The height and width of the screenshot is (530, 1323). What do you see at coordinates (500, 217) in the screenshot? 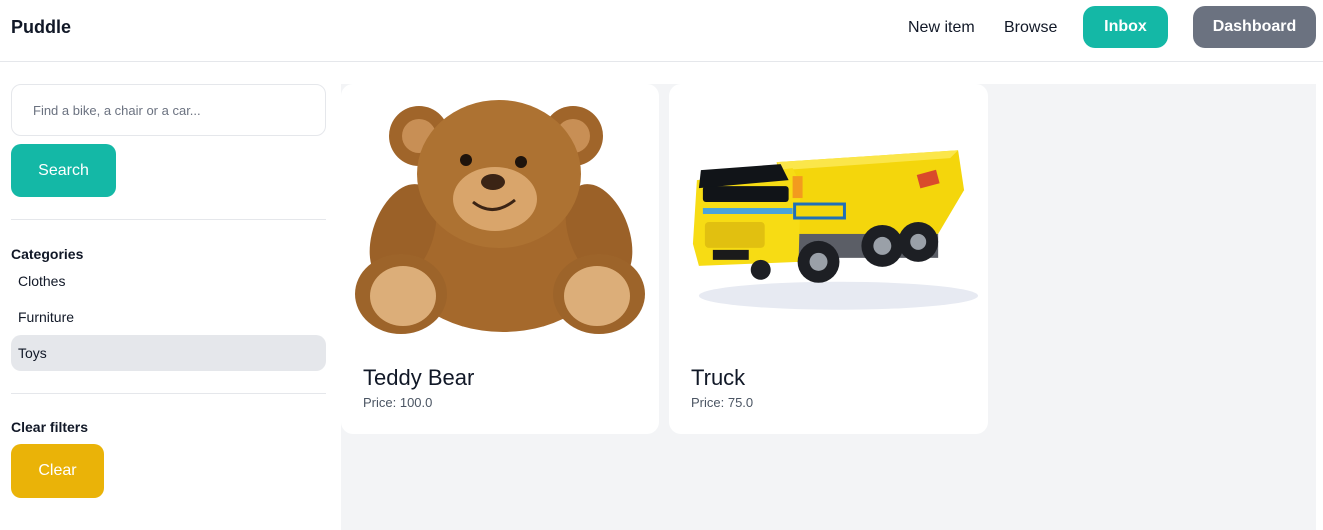
I see `teddy-bear-image` at bounding box center [500, 217].